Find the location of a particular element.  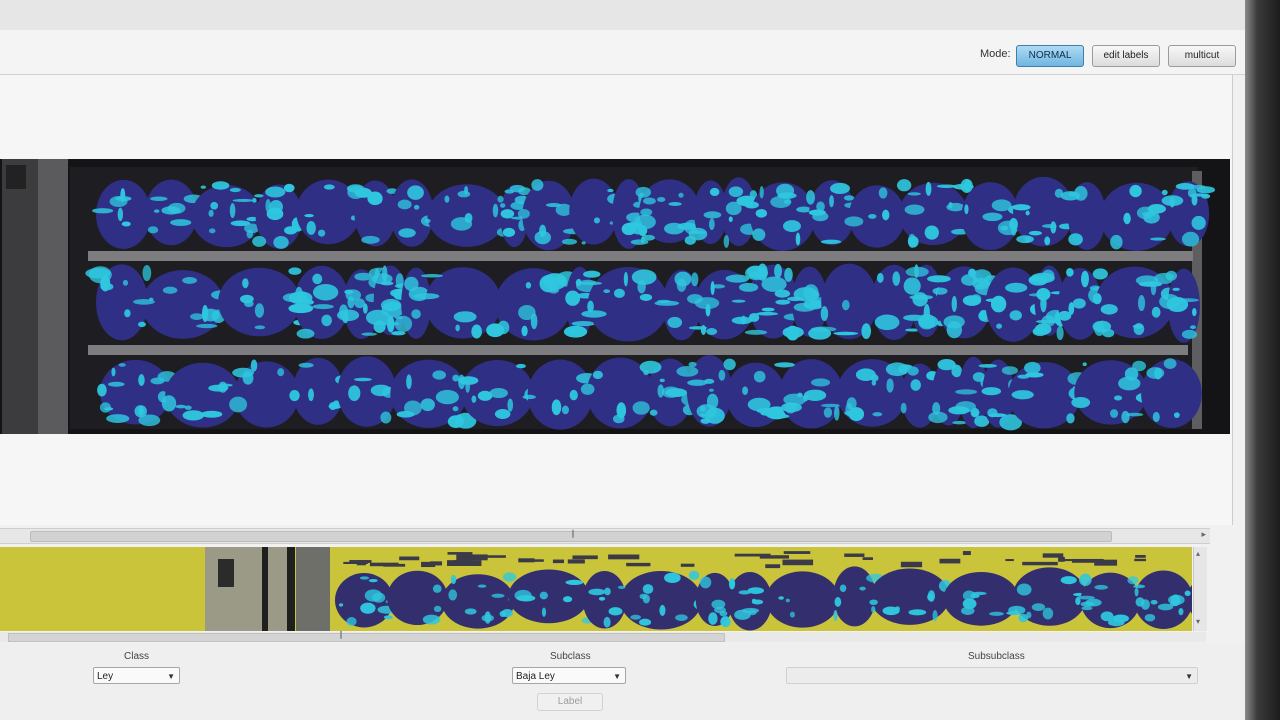

subclass-dropdown: Baja Ley ▼ is located at coordinates (569, 675).